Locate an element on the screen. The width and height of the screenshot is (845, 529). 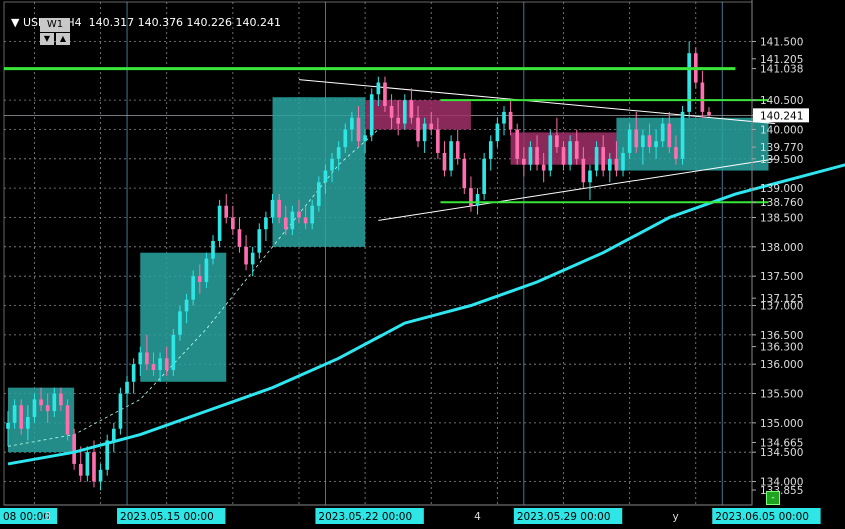
scroll-down-icon: ▼ is located at coordinates (47, 39).